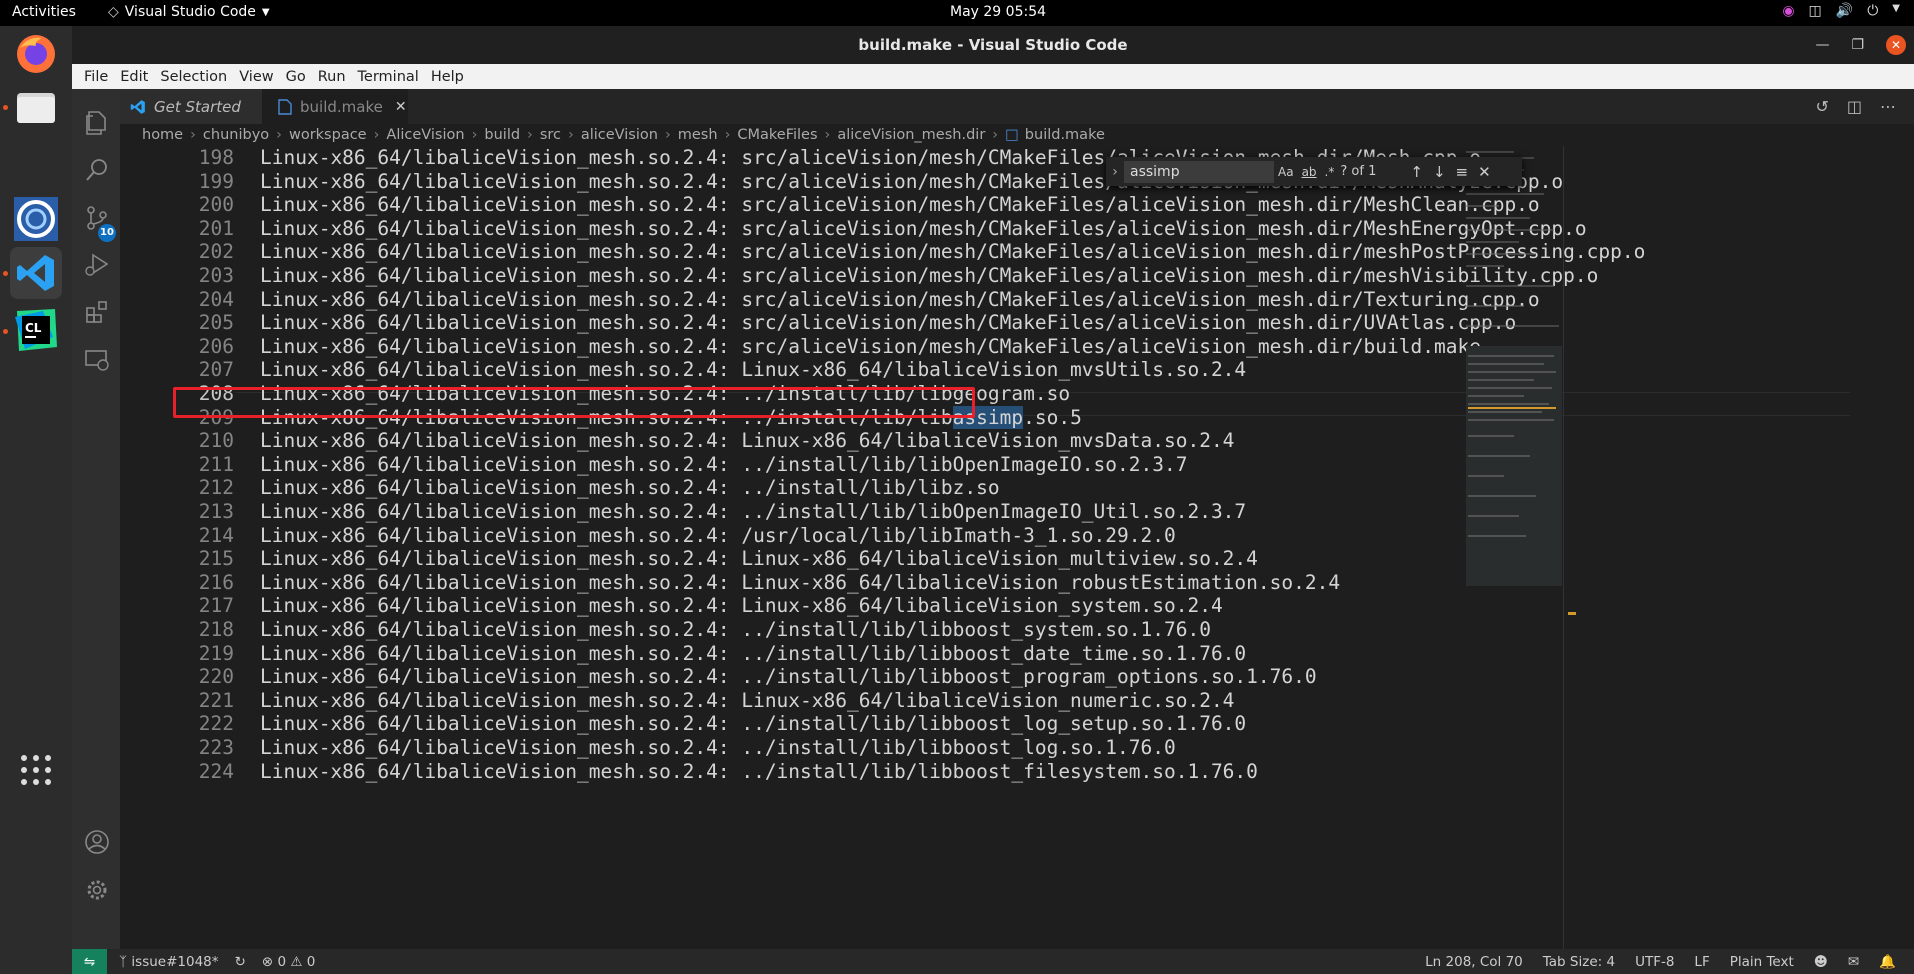 This screenshot has height=974, width=1914. Describe the element at coordinates (36, 770) in the screenshot. I see `show-applications-button` at that location.